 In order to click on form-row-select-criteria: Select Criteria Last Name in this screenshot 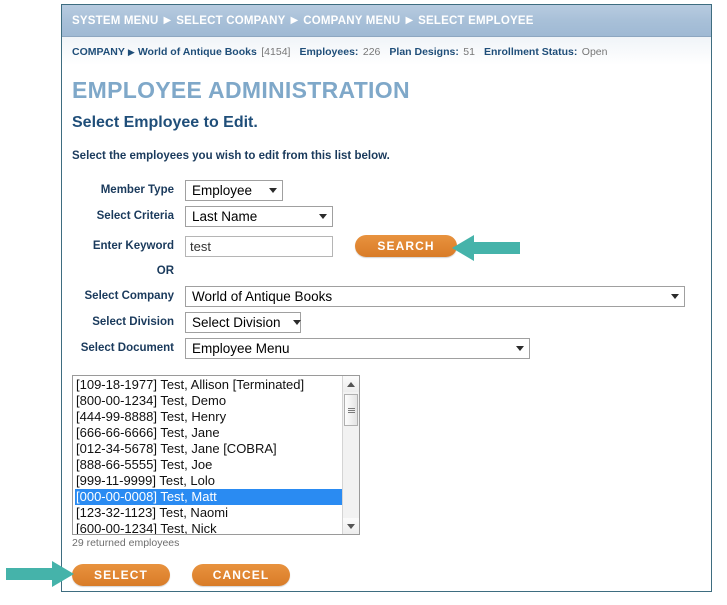, I will do `click(391, 216)`.